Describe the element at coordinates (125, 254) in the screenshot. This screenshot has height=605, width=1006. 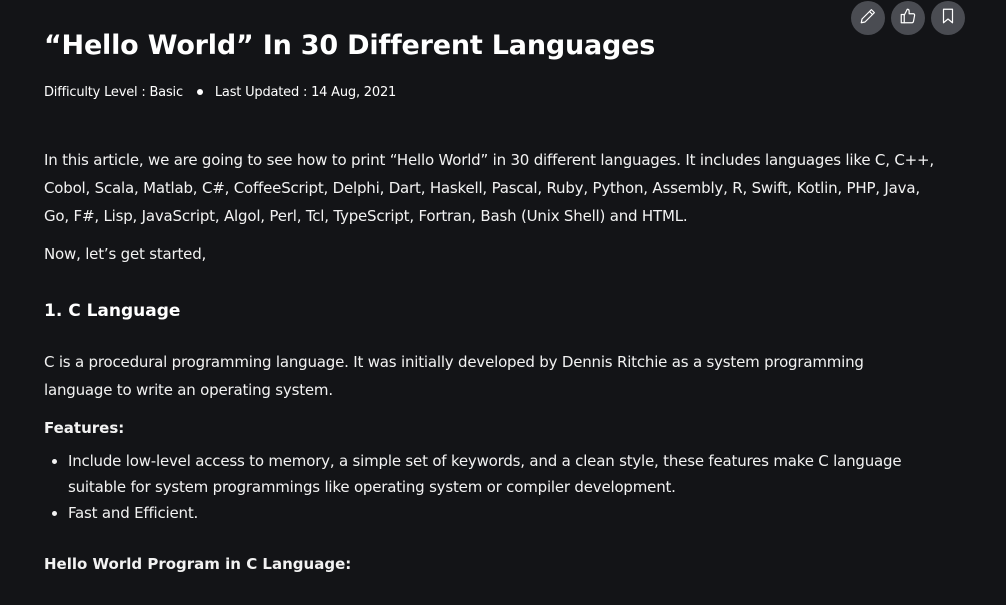
I see `lets-start-paragraph: Now, let’s get started,` at that location.